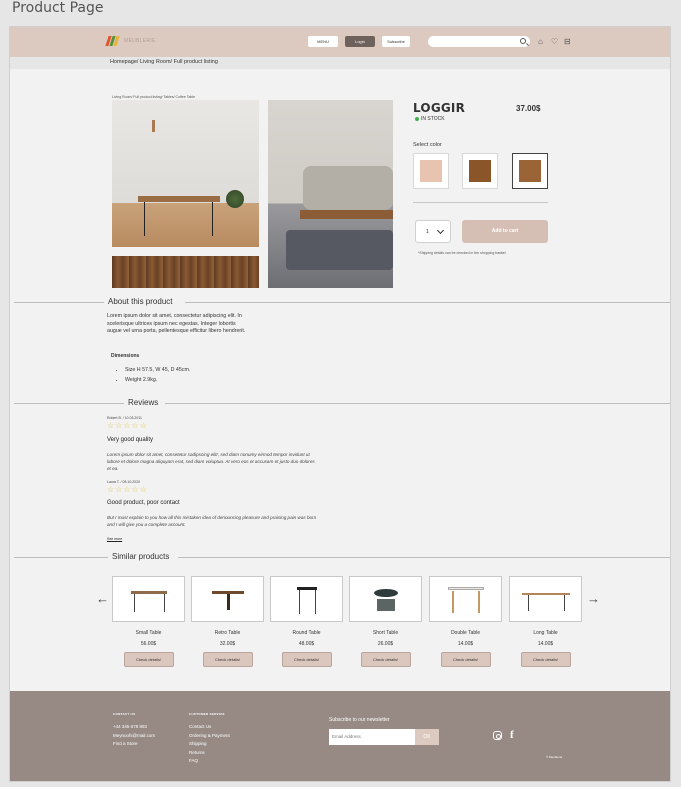 Image resolution: width=681 pixels, height=787 pixels. I want to click on review-title: Very good quality, so click(130, 440).